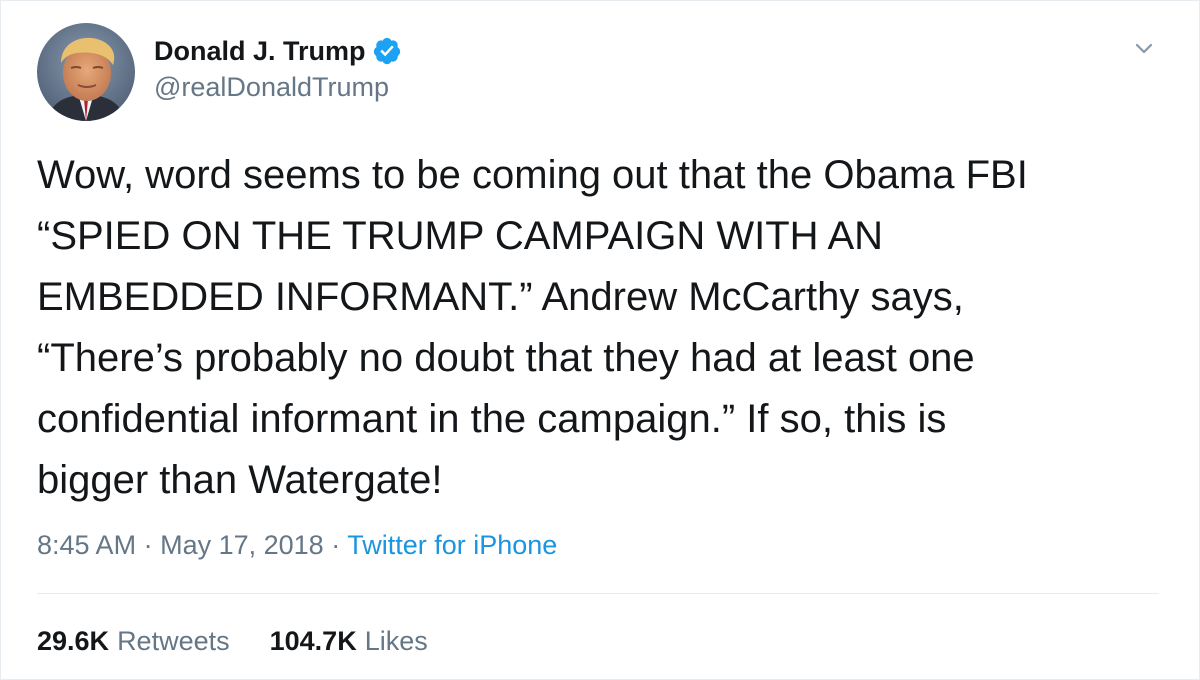  I want to click on tweet-text-line: “SPIED ON THE TRUMP CAMPAIGN WITH AN, so click(460, 236).